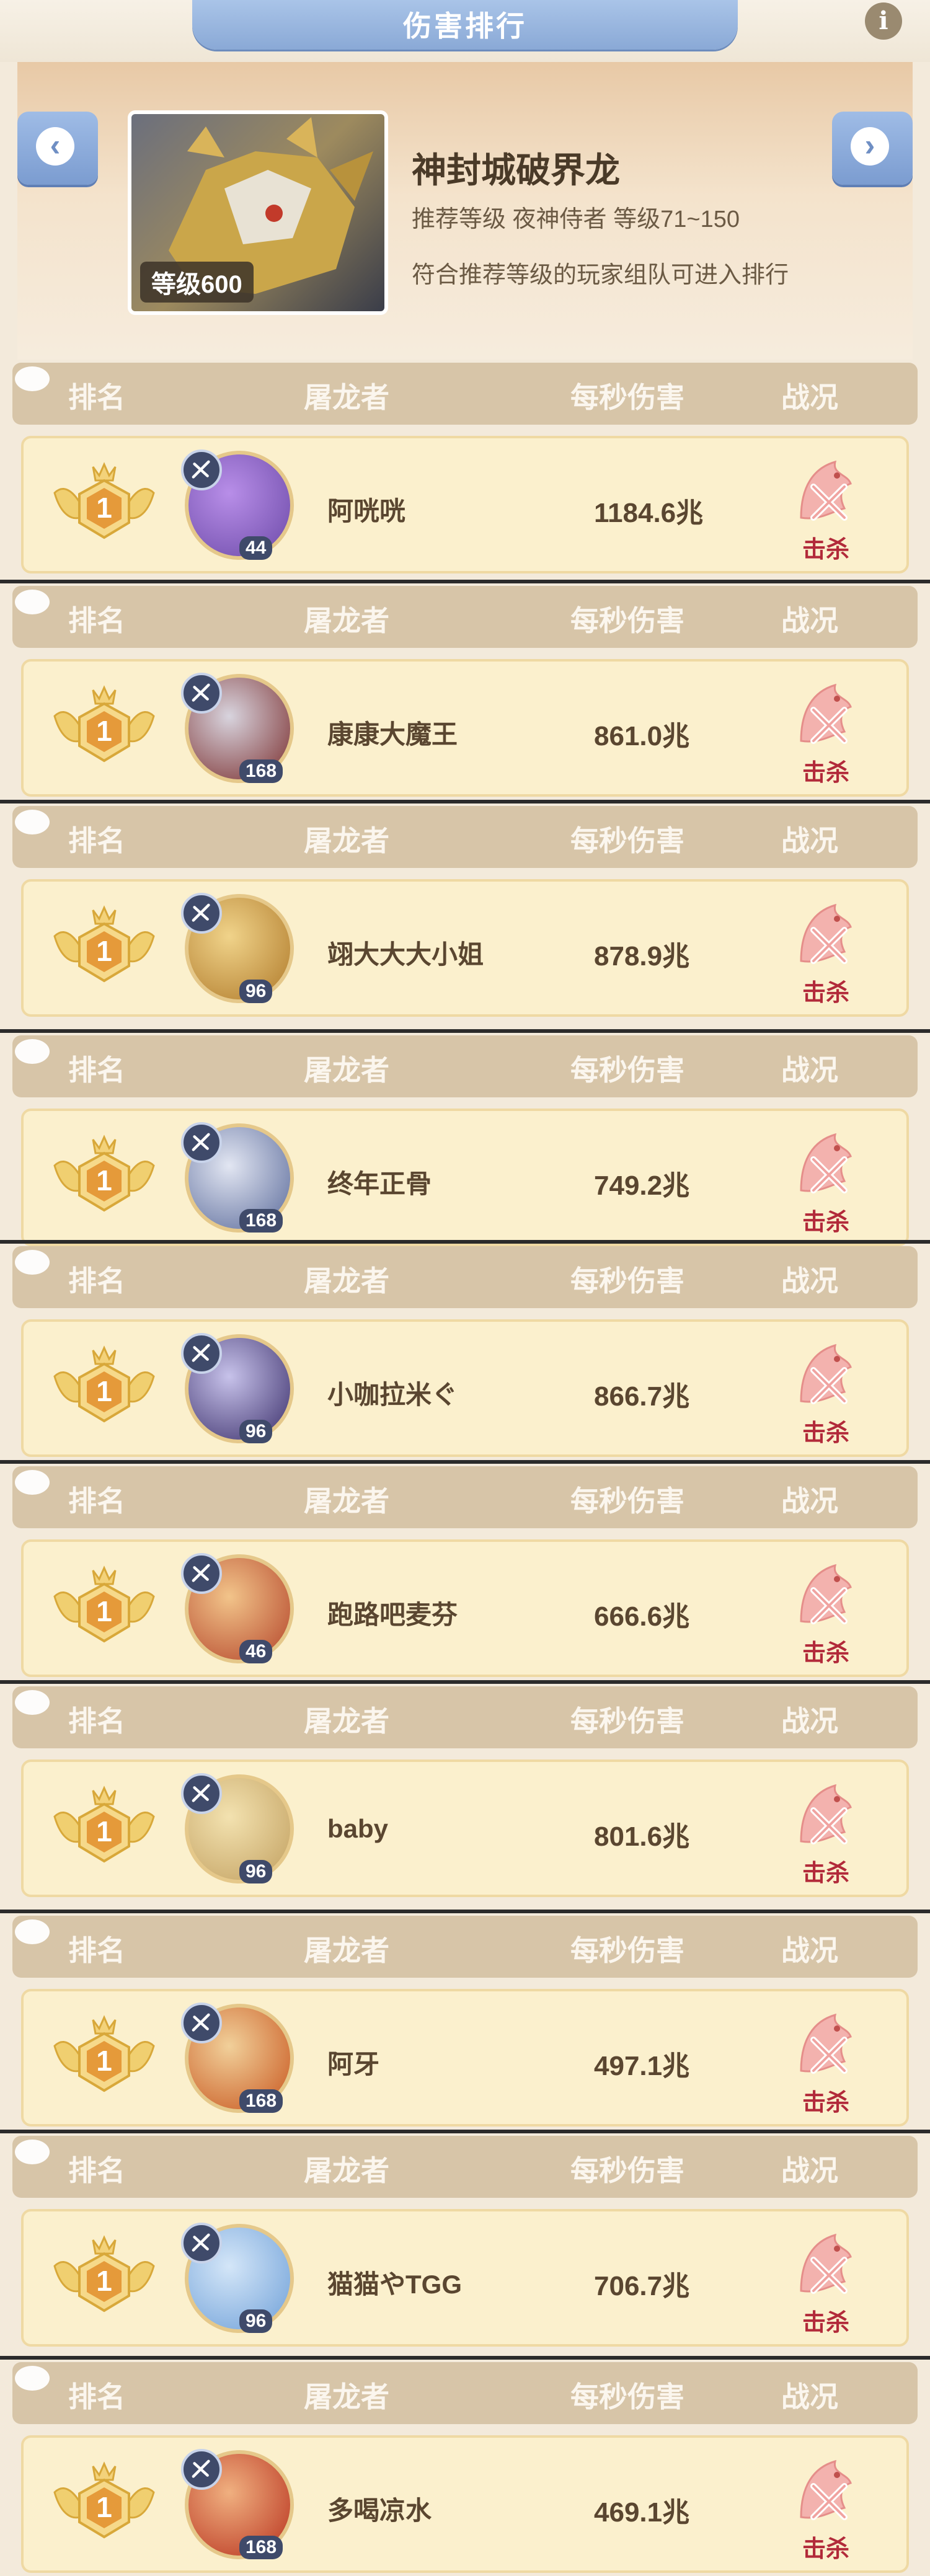 The width and height of the screenshot is (930, 2576). Describe the element at coordinates (465, 728) in the screenshot. I see `table-row: 1 168 康康大魔王 861.0兆 击杀` at that location.